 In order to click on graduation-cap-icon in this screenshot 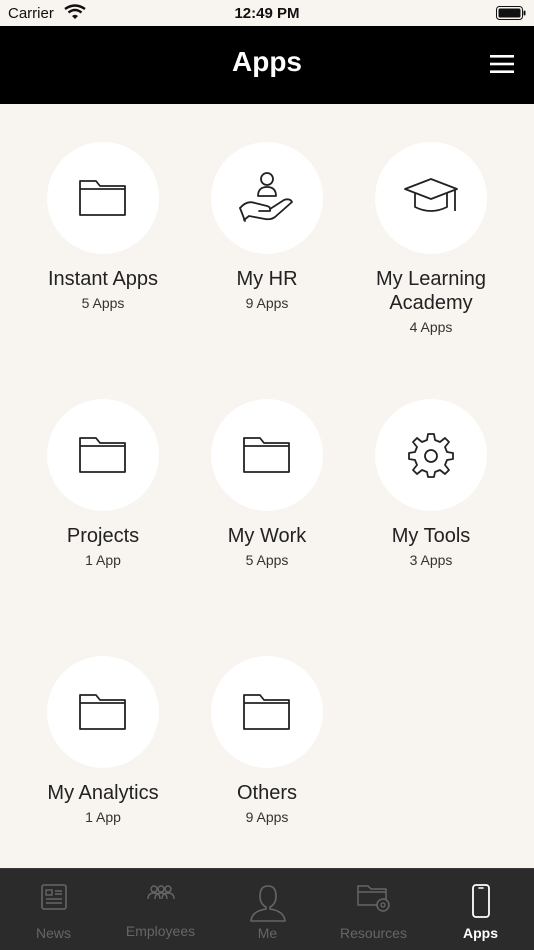, I will do `click(431, 195)`.